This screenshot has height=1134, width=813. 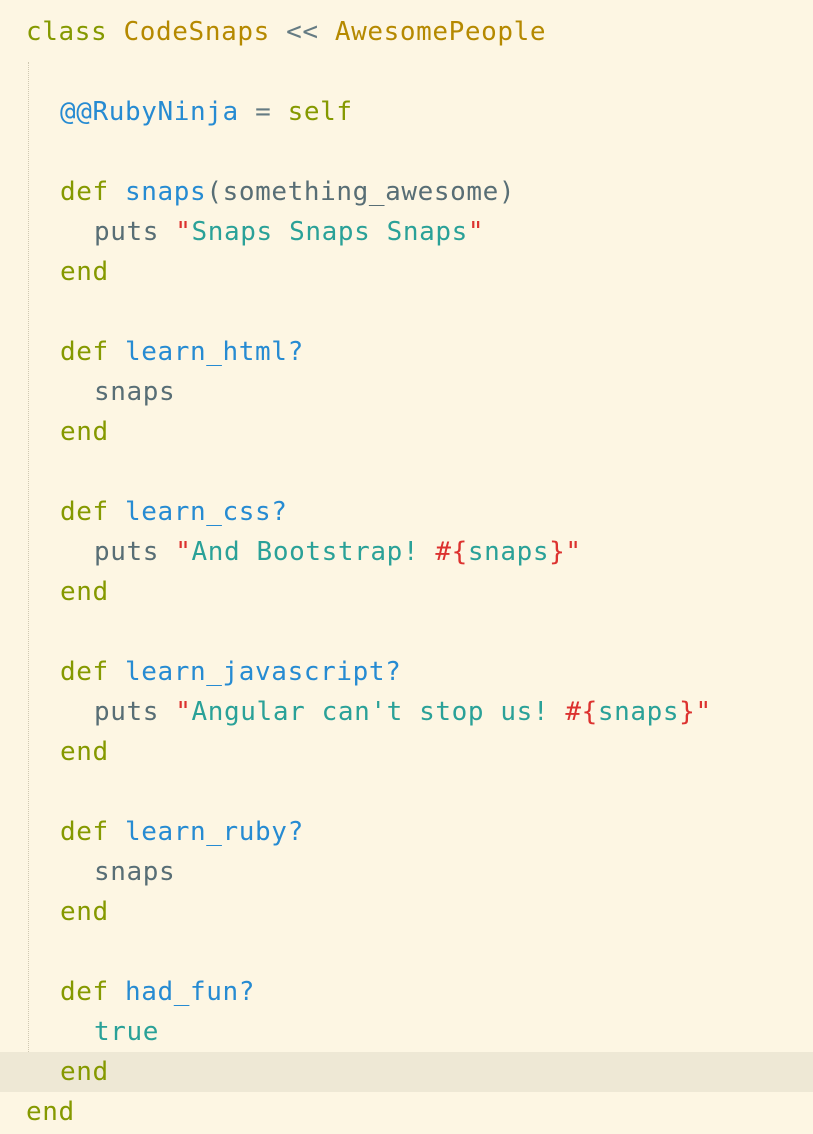 What do you see at coordinates (440, 32) in the screenshot?
I see `parent-class-name: AwesomePeople` at bounding box center [440, 32].